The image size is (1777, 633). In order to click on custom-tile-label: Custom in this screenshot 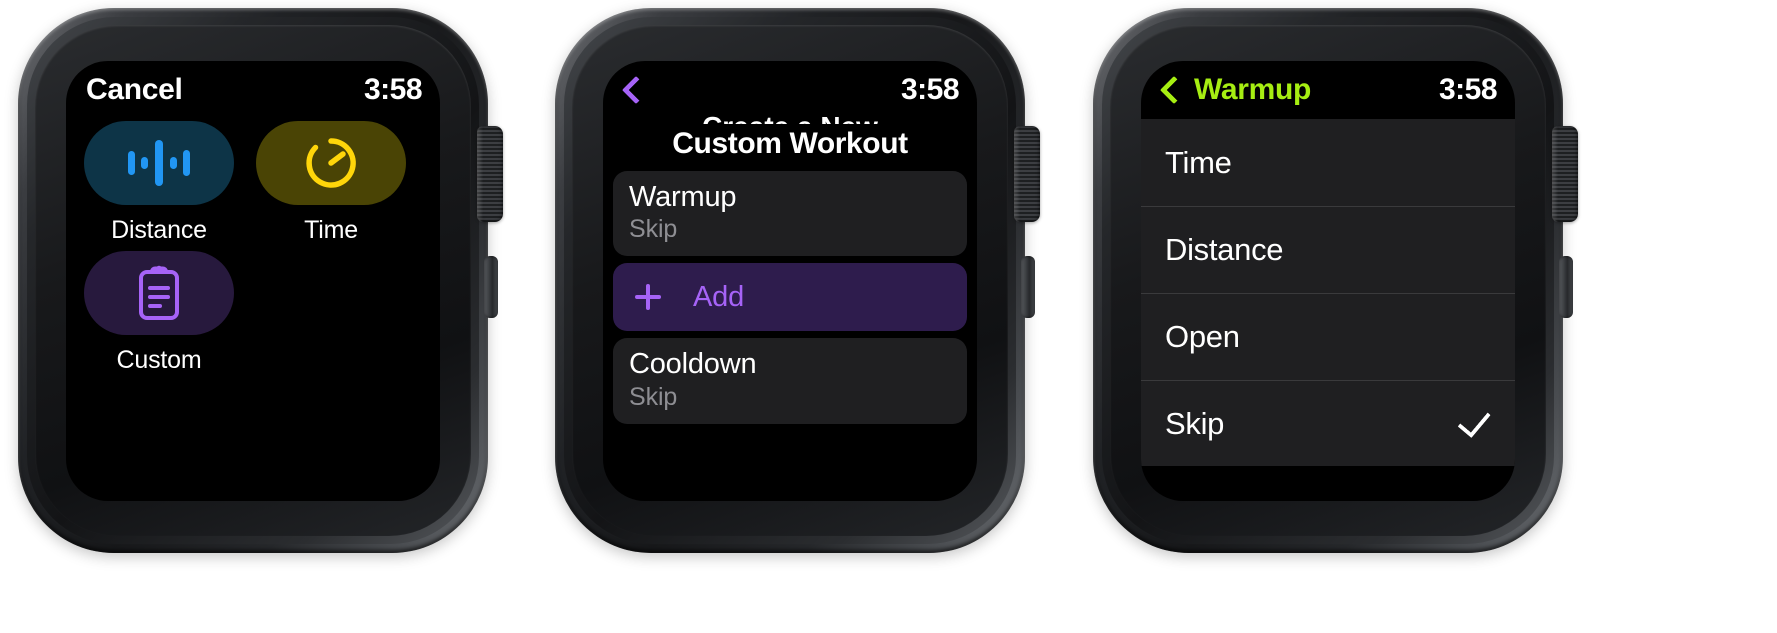, I will do `click(159, 360)`.